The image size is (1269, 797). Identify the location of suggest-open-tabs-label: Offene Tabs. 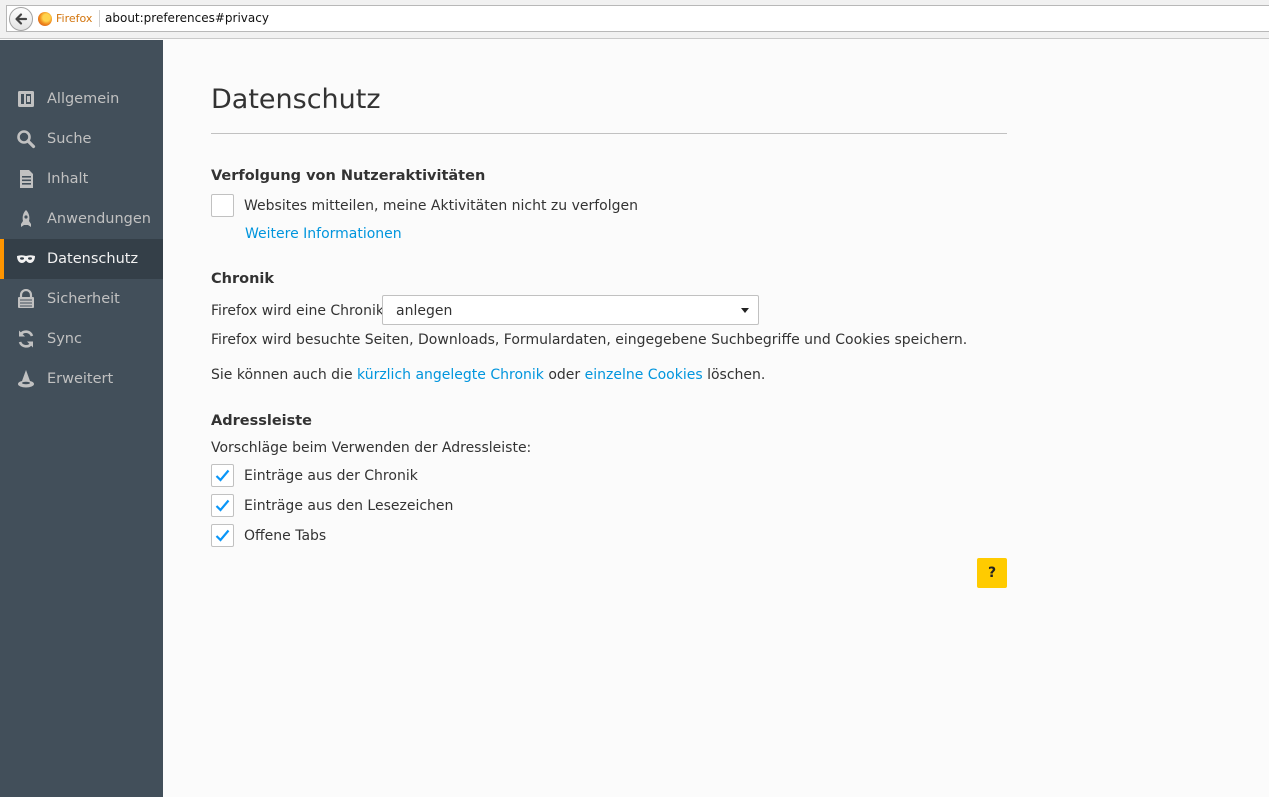
(285, 536).